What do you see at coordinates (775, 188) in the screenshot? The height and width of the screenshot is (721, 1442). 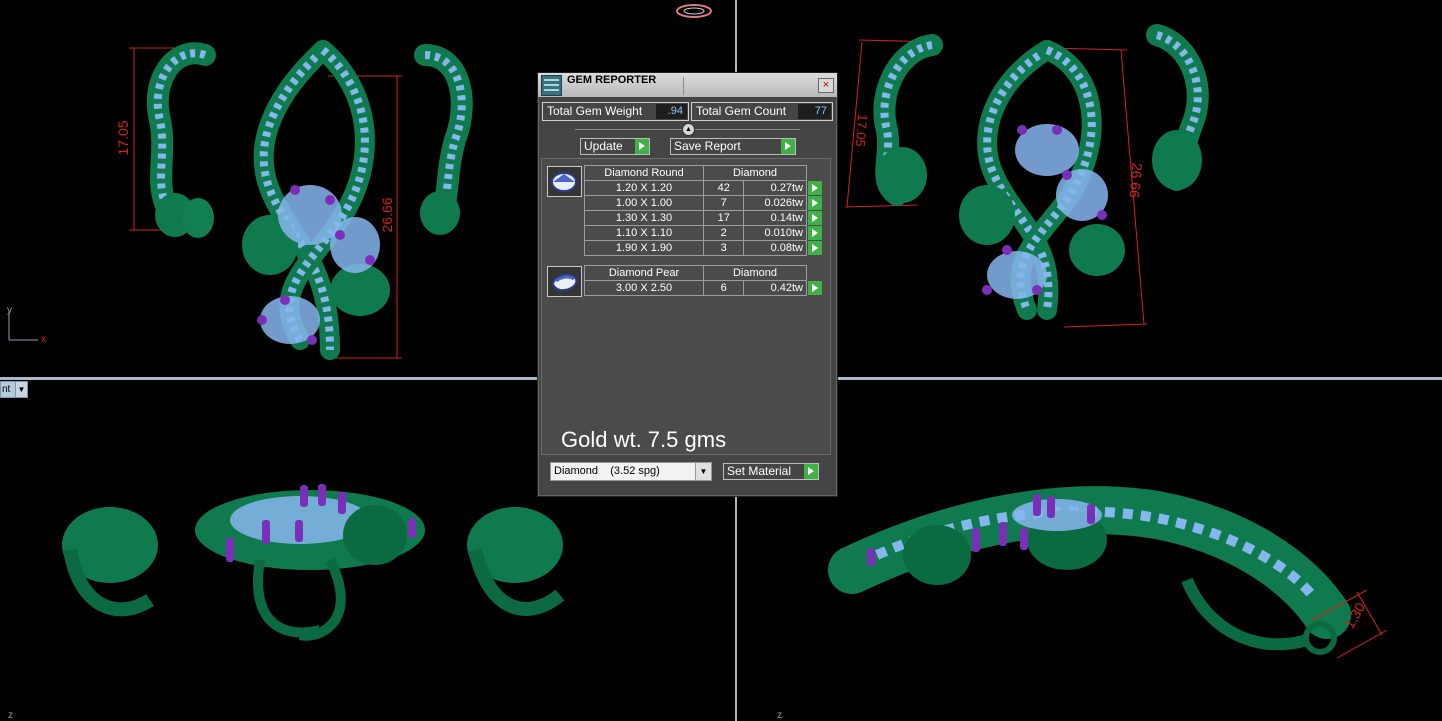 I see `gem-weight-cell: 0.27tw` at bounding box center [775, 188].